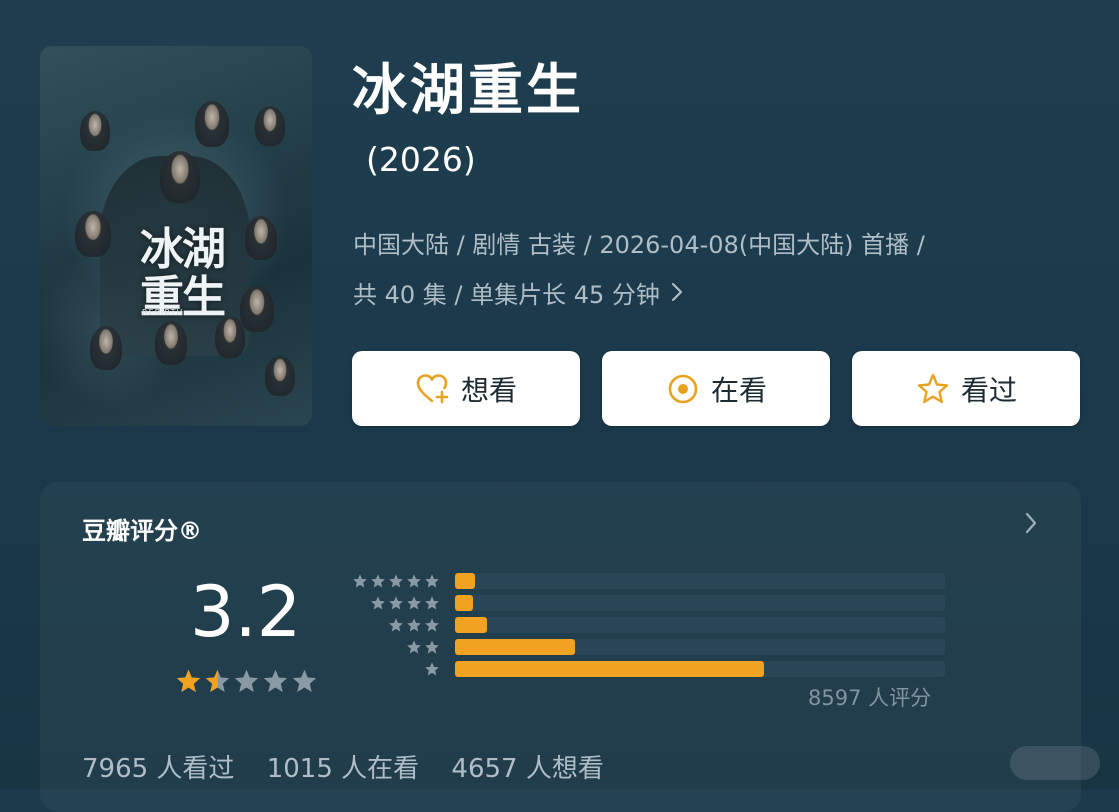  I want to click on rating-panel-title: 豆瓣评分®, so click(142, 531).